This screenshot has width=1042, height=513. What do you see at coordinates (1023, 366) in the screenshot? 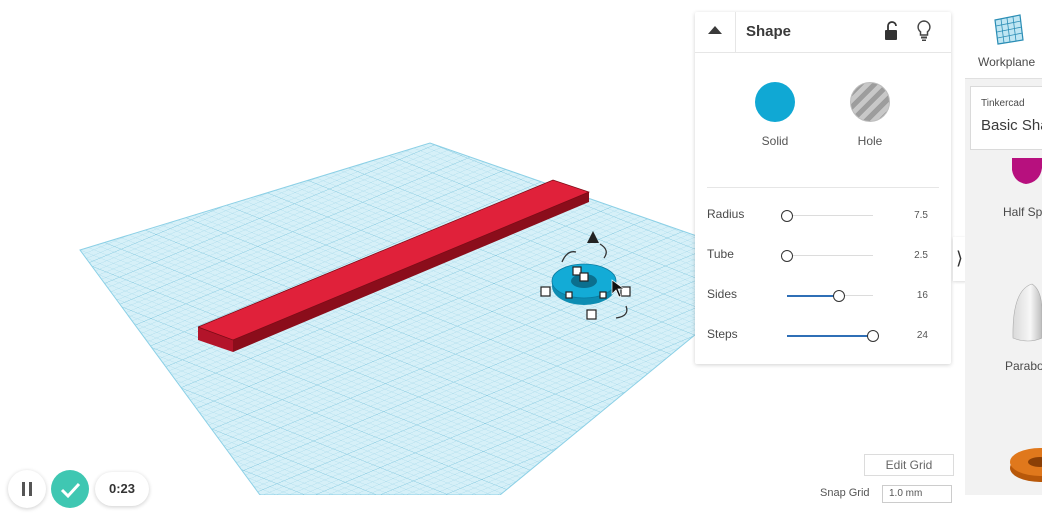
I see `paraboloid-label: Parabo` at bounding box center [1023, 366].